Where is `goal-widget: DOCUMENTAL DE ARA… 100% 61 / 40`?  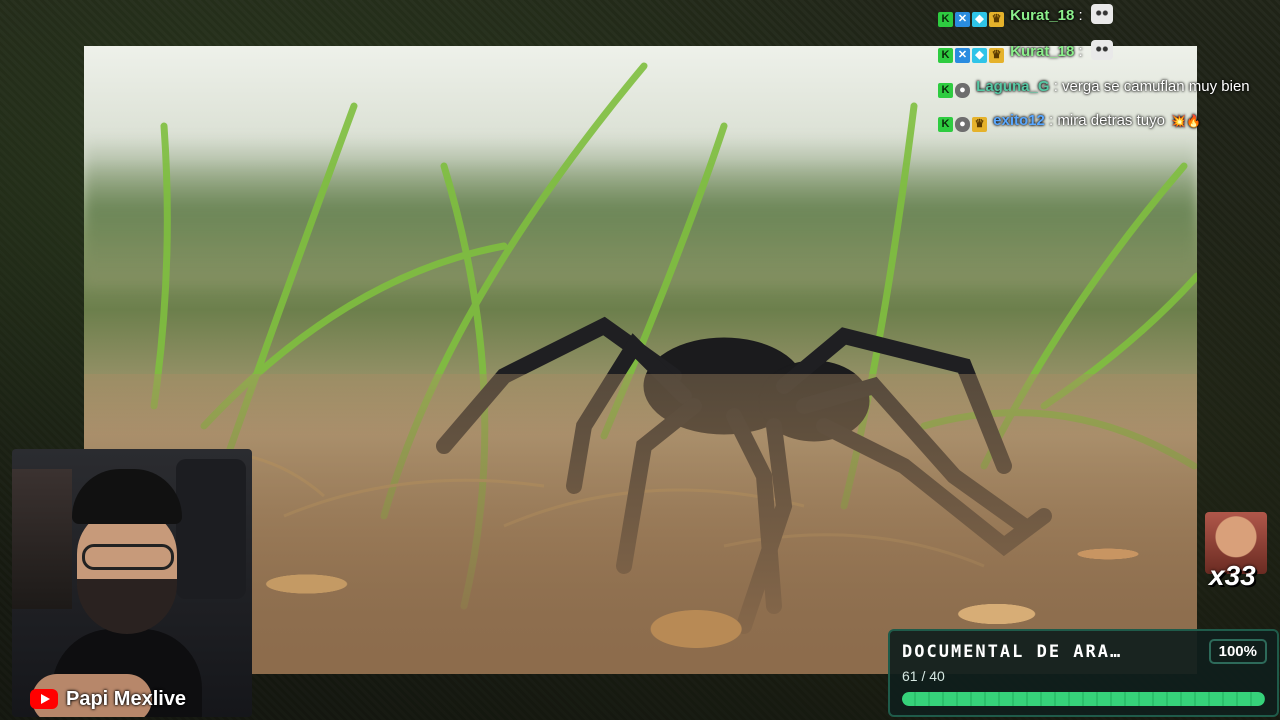
goal-widget: DOCUMENTAL DE ARA… 100% 61 / 40 is located at coordinates (1083, 673).